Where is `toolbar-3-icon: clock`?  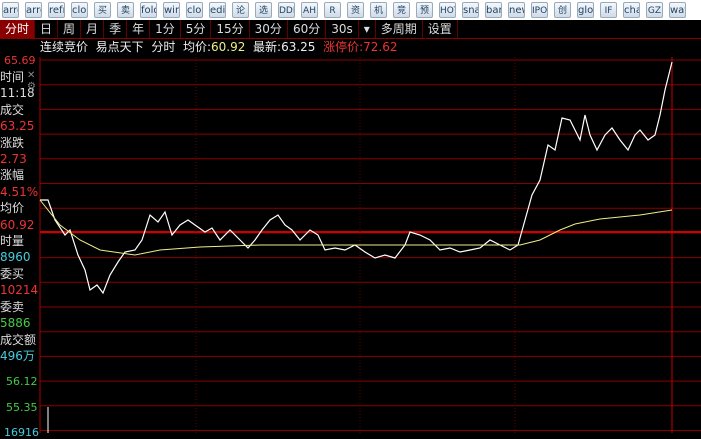
toolbar-3-icon: clock is located at coordinates (79, 10).